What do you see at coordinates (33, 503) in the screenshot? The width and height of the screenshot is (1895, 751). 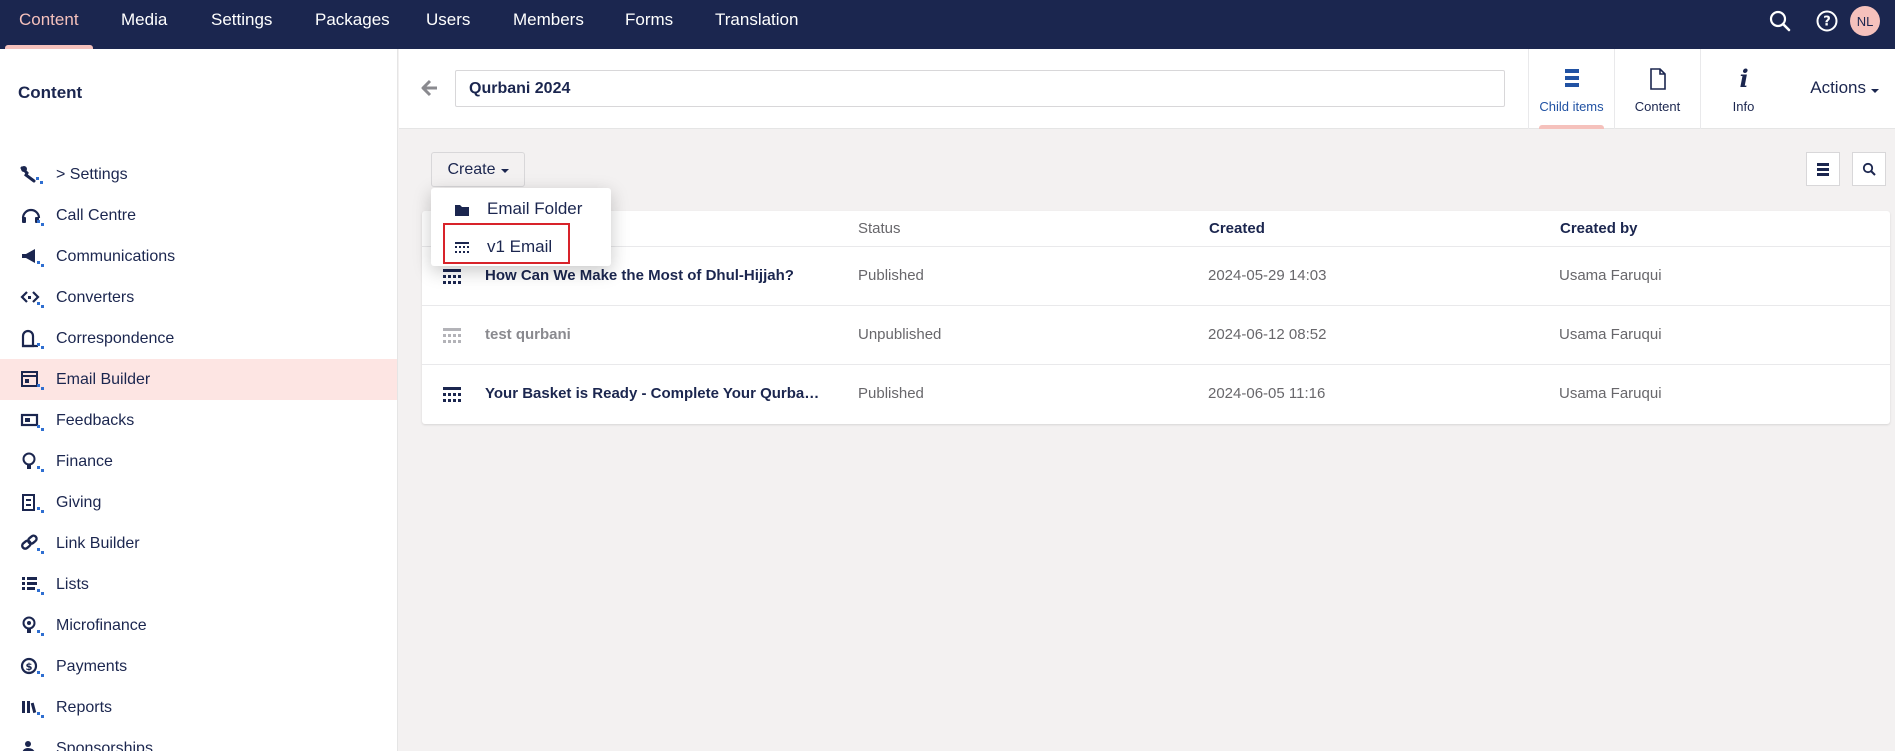 I see `giving-icon` at bounding box center [33, 503].